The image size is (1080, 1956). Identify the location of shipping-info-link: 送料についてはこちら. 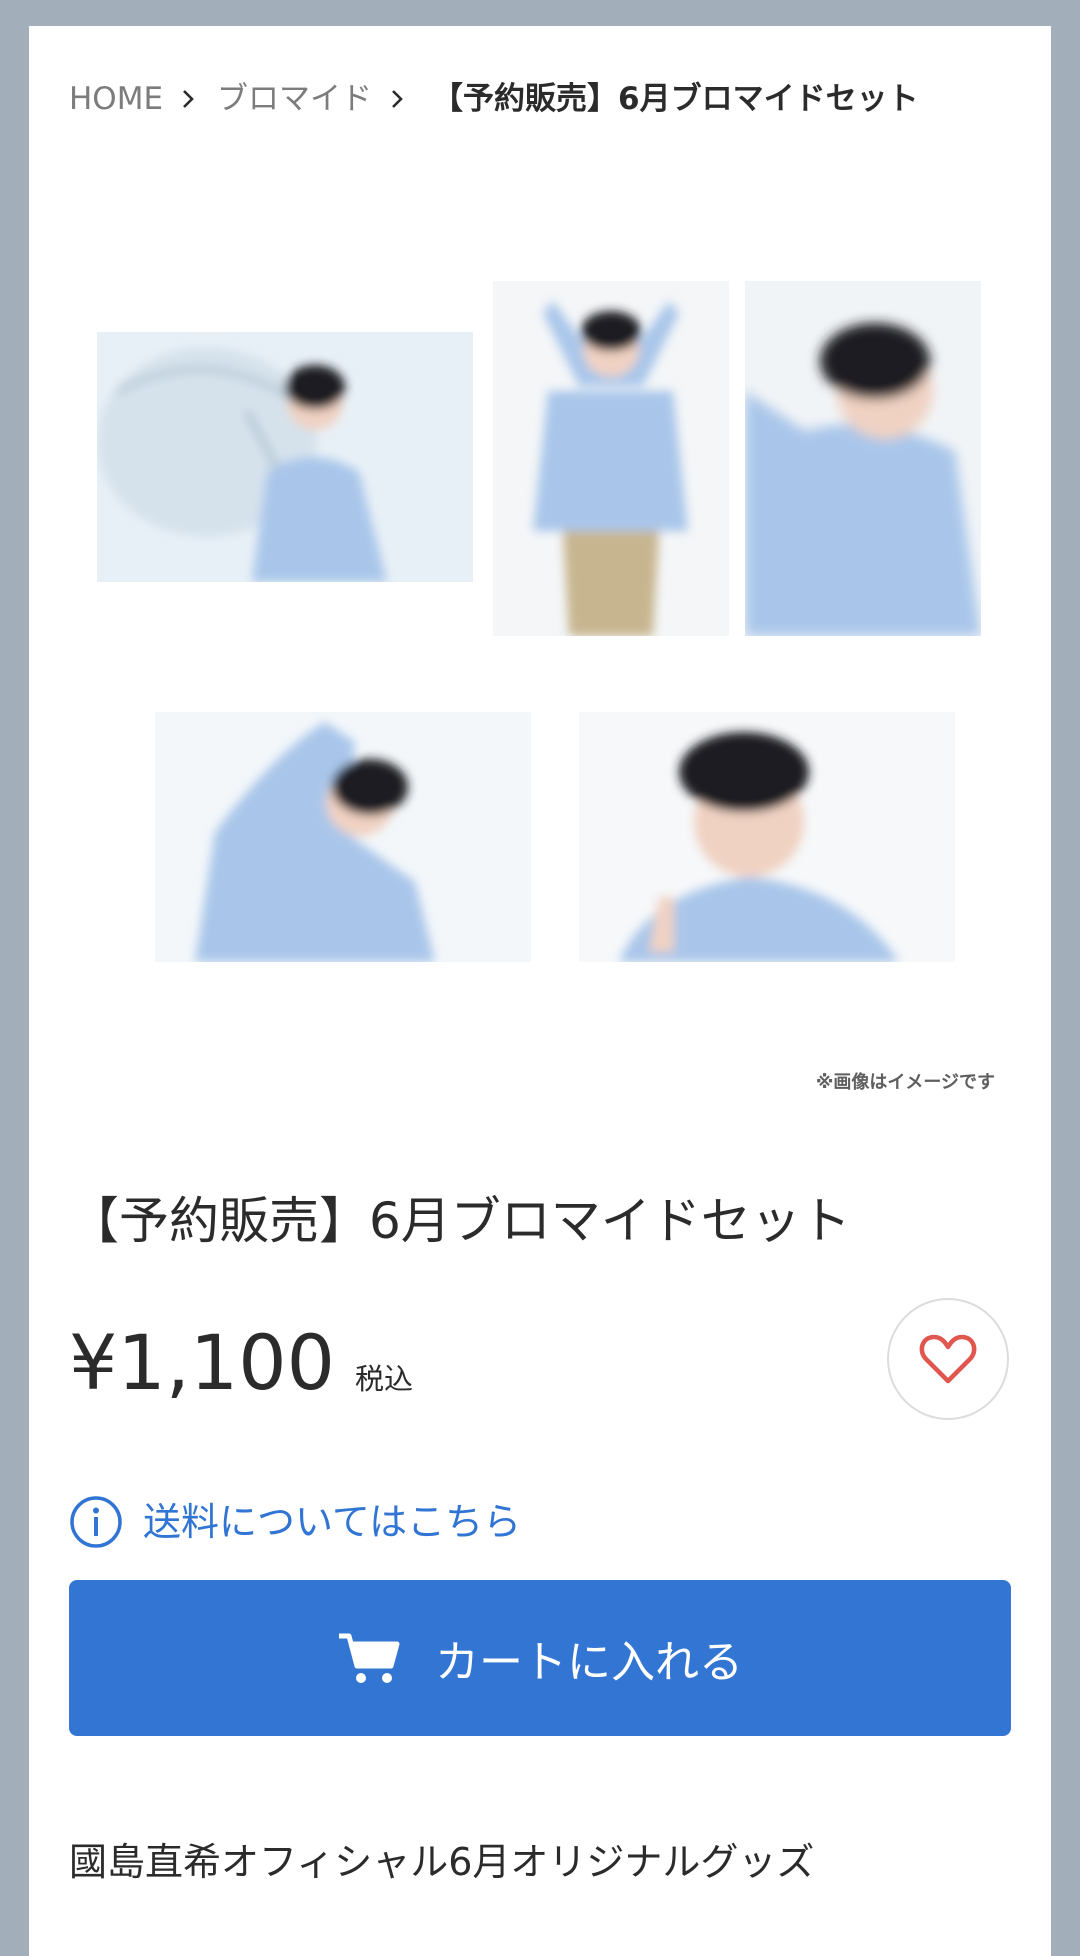
(295, 1522).